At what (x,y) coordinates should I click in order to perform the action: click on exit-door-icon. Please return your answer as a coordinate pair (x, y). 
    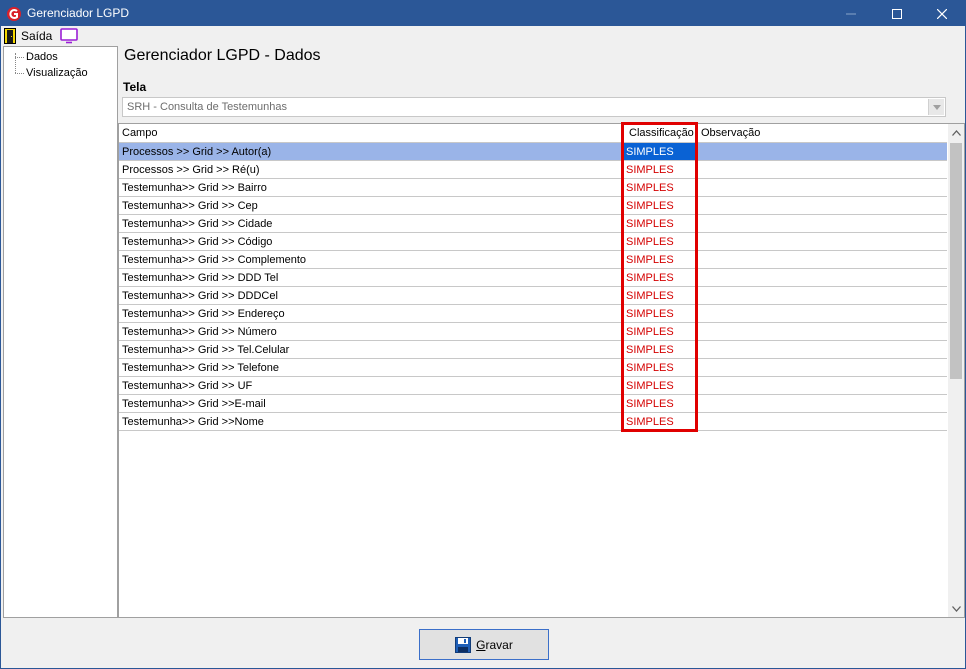
    Looking at the image, I should click on (10, 36).